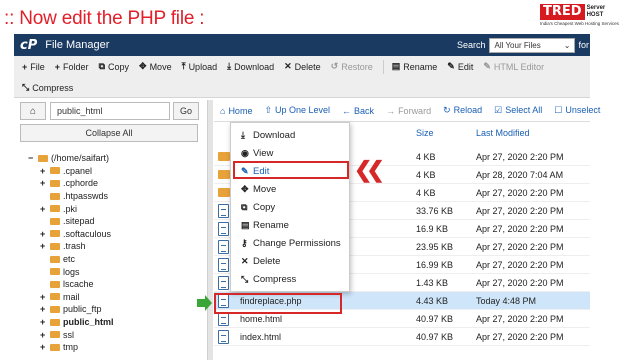  Describe the element at coordinates (347, 110) in the screenshot. I see `back-icon: ←` at that location.